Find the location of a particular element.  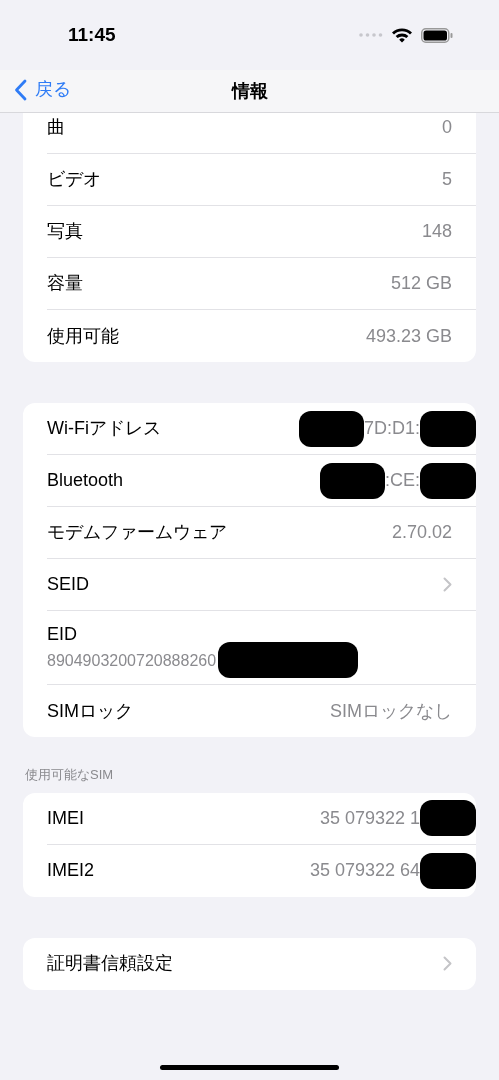

row-label: Wi-Fiアドレス is located at coordinates (104, 428).